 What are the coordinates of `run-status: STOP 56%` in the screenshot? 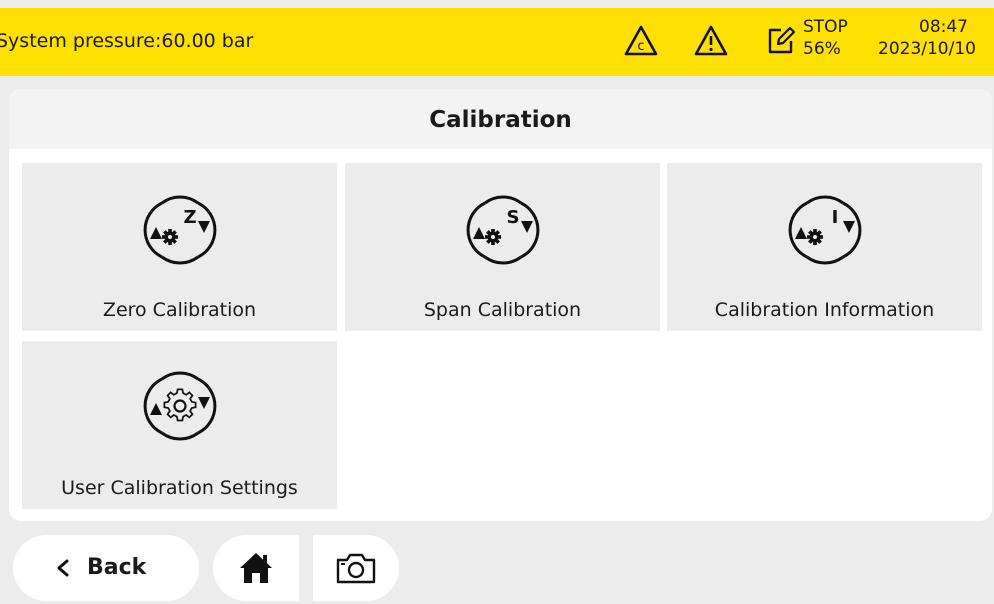 It's located at (825, 38).